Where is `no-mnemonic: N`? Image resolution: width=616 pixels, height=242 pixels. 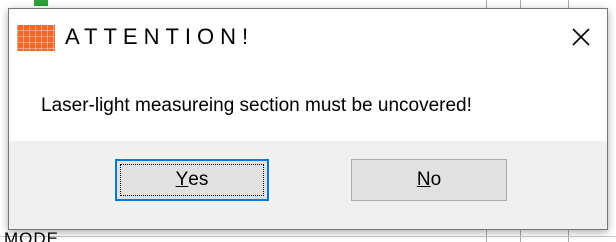 no-mnemonic: N is located at coordinates (423, 179).